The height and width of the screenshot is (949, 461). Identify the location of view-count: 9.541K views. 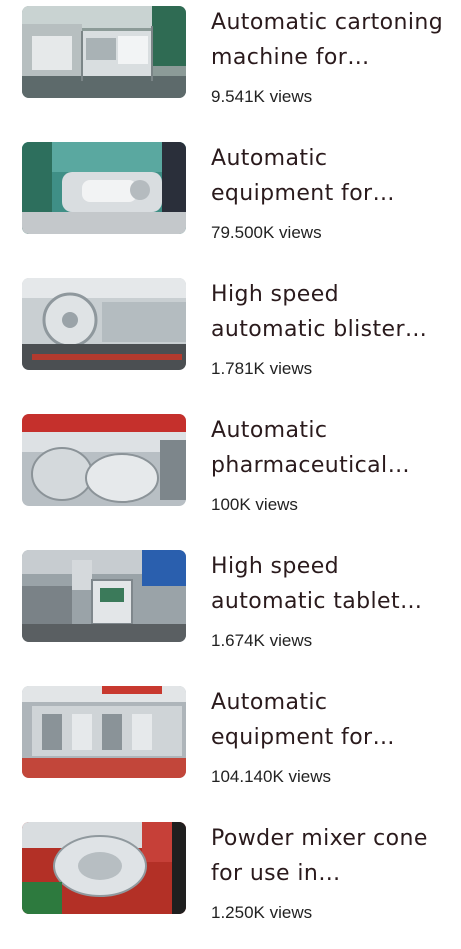
(262, 96).